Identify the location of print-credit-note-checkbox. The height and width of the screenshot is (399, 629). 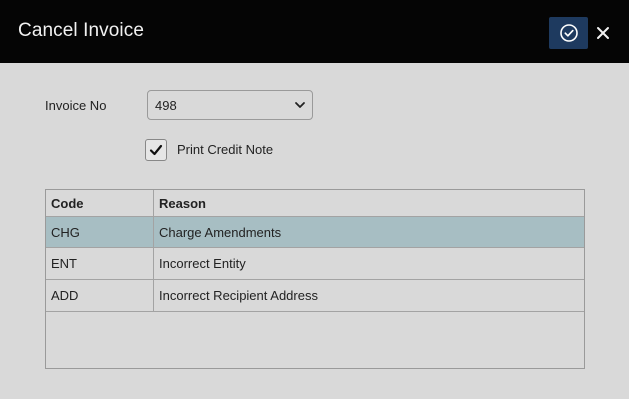
(156, 150).